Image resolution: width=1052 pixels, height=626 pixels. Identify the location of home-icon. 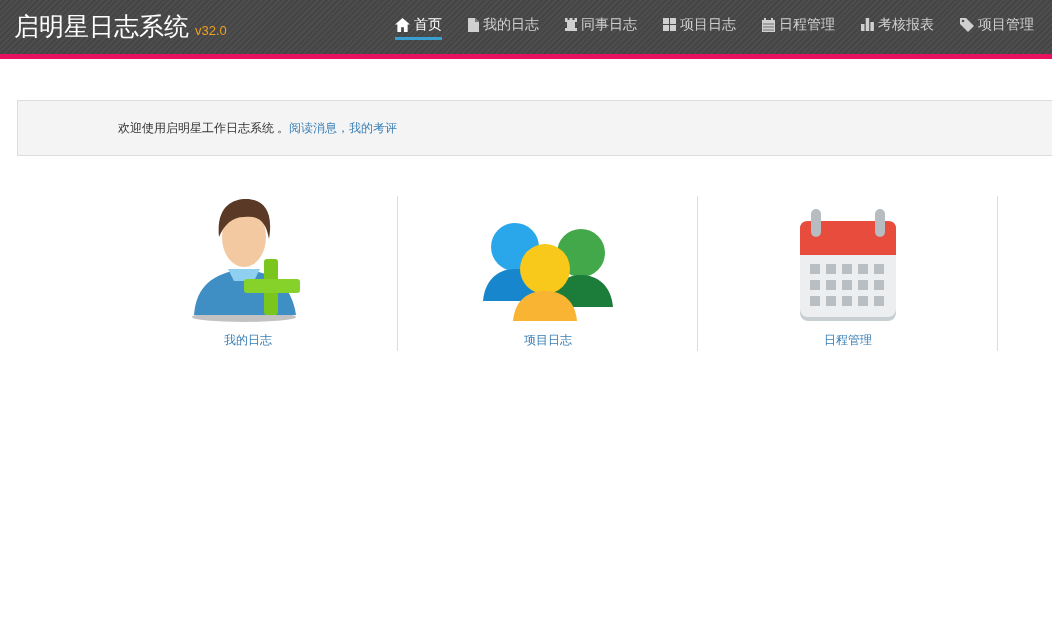
(402, 24).